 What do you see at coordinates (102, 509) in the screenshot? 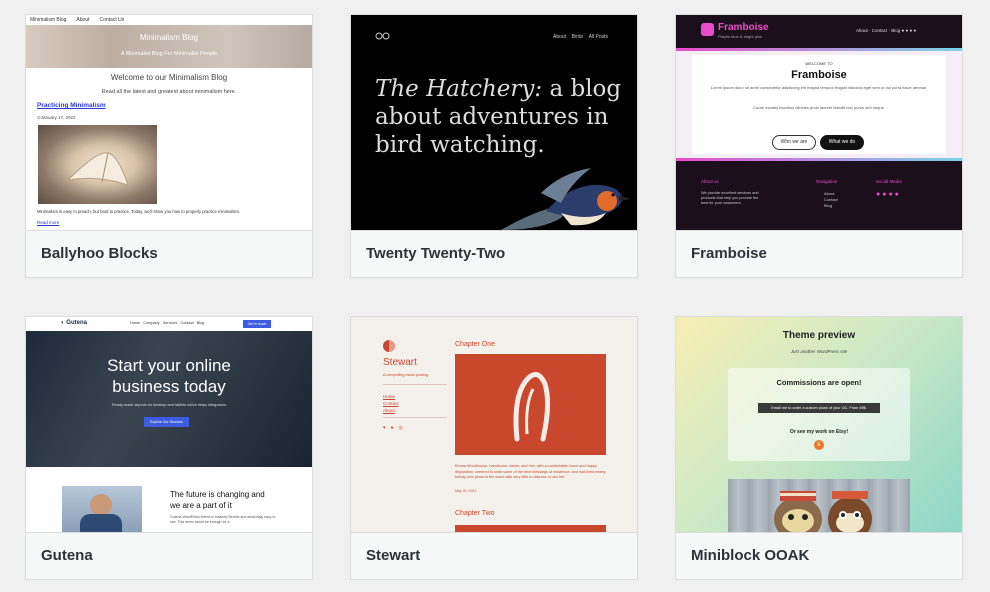
I see `section-image` at bounding box center [102, 509].